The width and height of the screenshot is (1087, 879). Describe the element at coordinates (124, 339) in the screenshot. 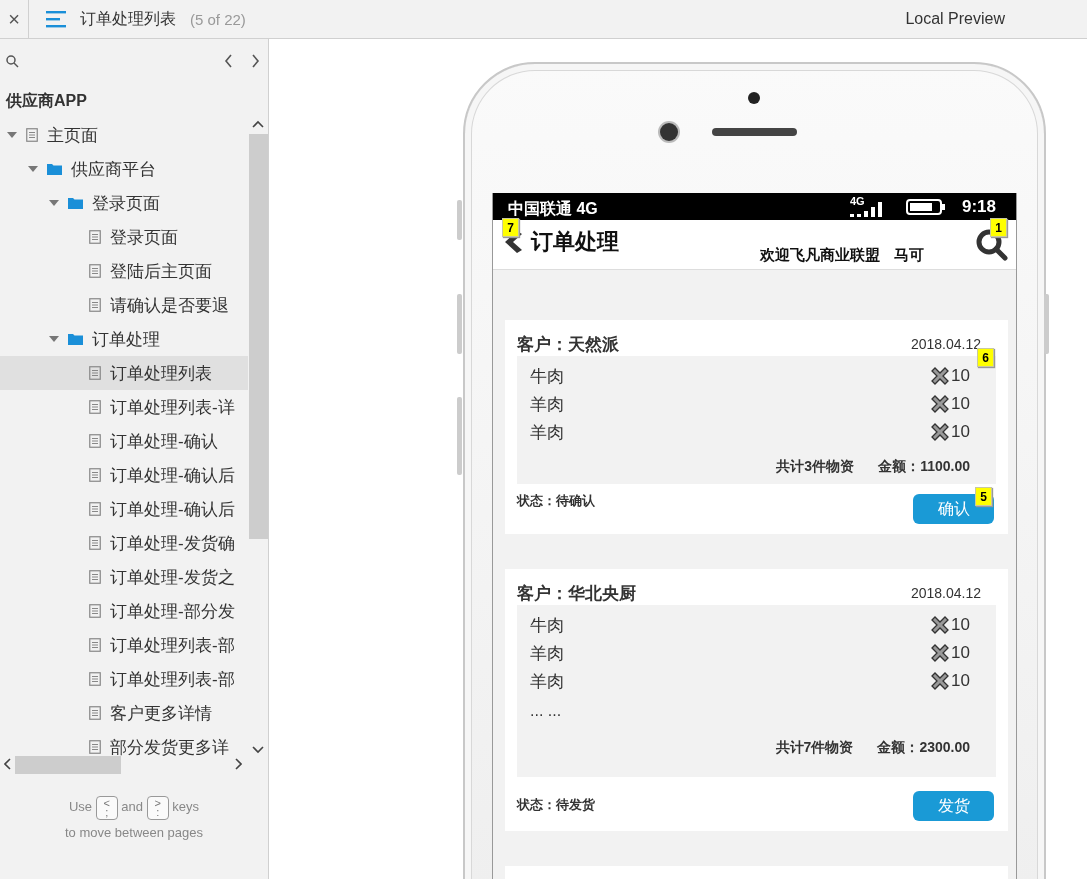

I see `tree-item: 订单处理` at that location.